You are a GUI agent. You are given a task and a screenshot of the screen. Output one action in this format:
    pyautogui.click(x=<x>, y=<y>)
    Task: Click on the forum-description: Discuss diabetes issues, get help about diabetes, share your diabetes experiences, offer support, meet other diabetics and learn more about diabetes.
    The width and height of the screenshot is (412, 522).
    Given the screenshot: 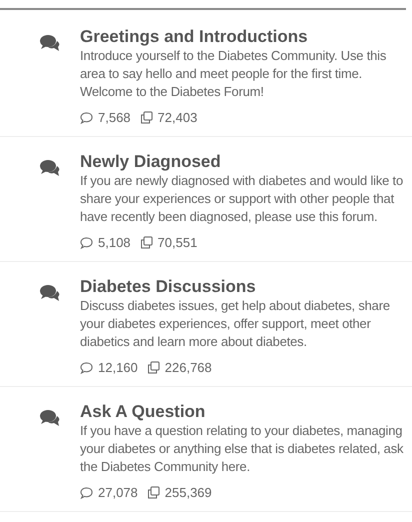 What is the action you would take?
    pyautogui.click(x=235, y=324)
    